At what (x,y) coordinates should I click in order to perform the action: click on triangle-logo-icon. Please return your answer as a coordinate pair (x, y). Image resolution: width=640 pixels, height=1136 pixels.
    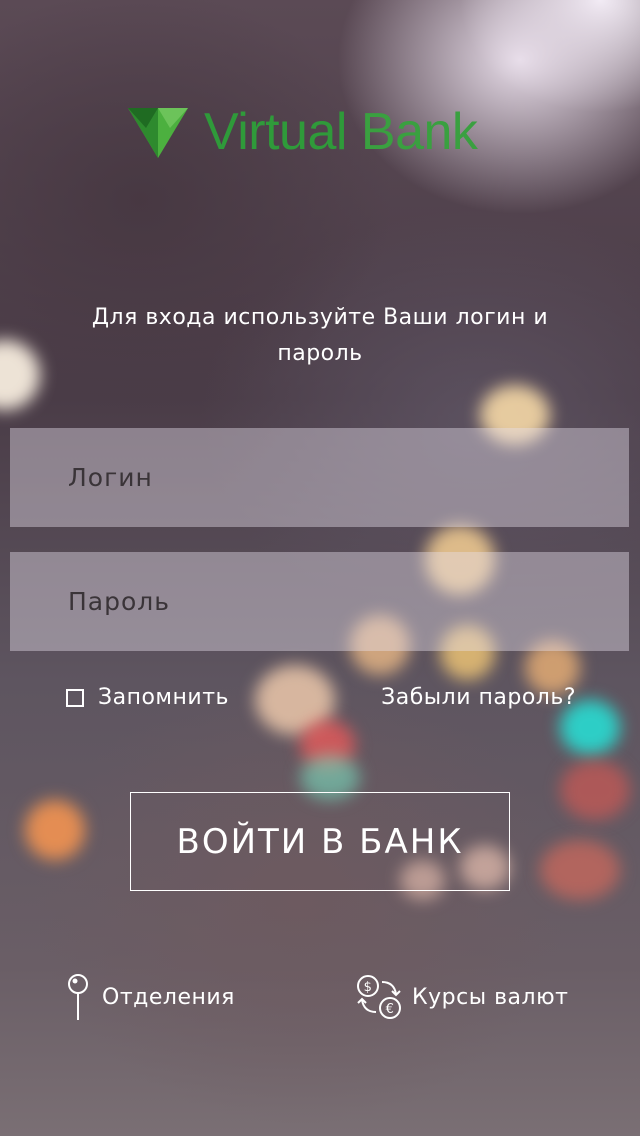
    Looking at the image, I should click on (158, 133).